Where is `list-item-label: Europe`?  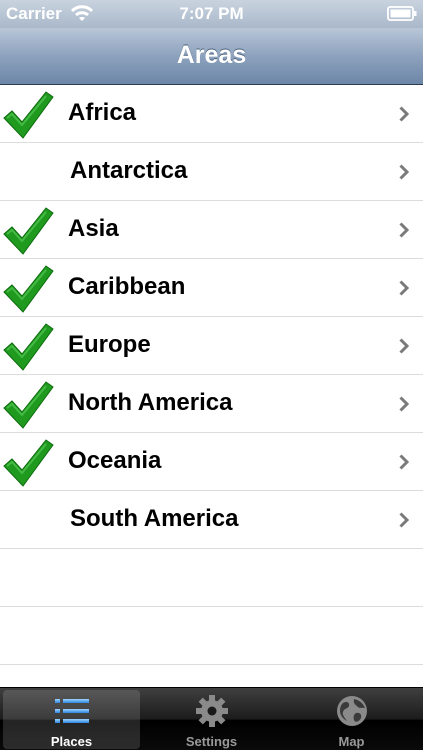
list-item-label: Europe is located at coordinates (109, 344).